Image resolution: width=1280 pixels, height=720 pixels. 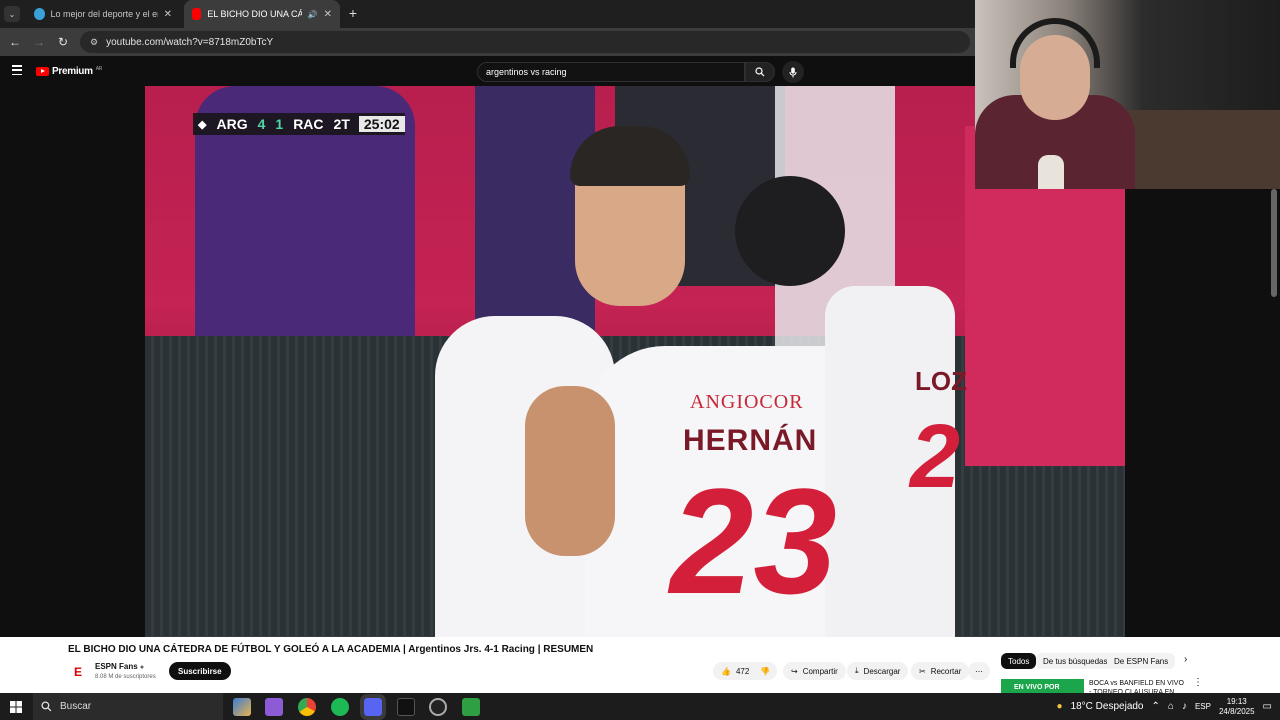 What do you see at coordinates (941, 381) in the screenshot?
I see `jersey-name-2: LOZ` at bounding box center [941, 381].